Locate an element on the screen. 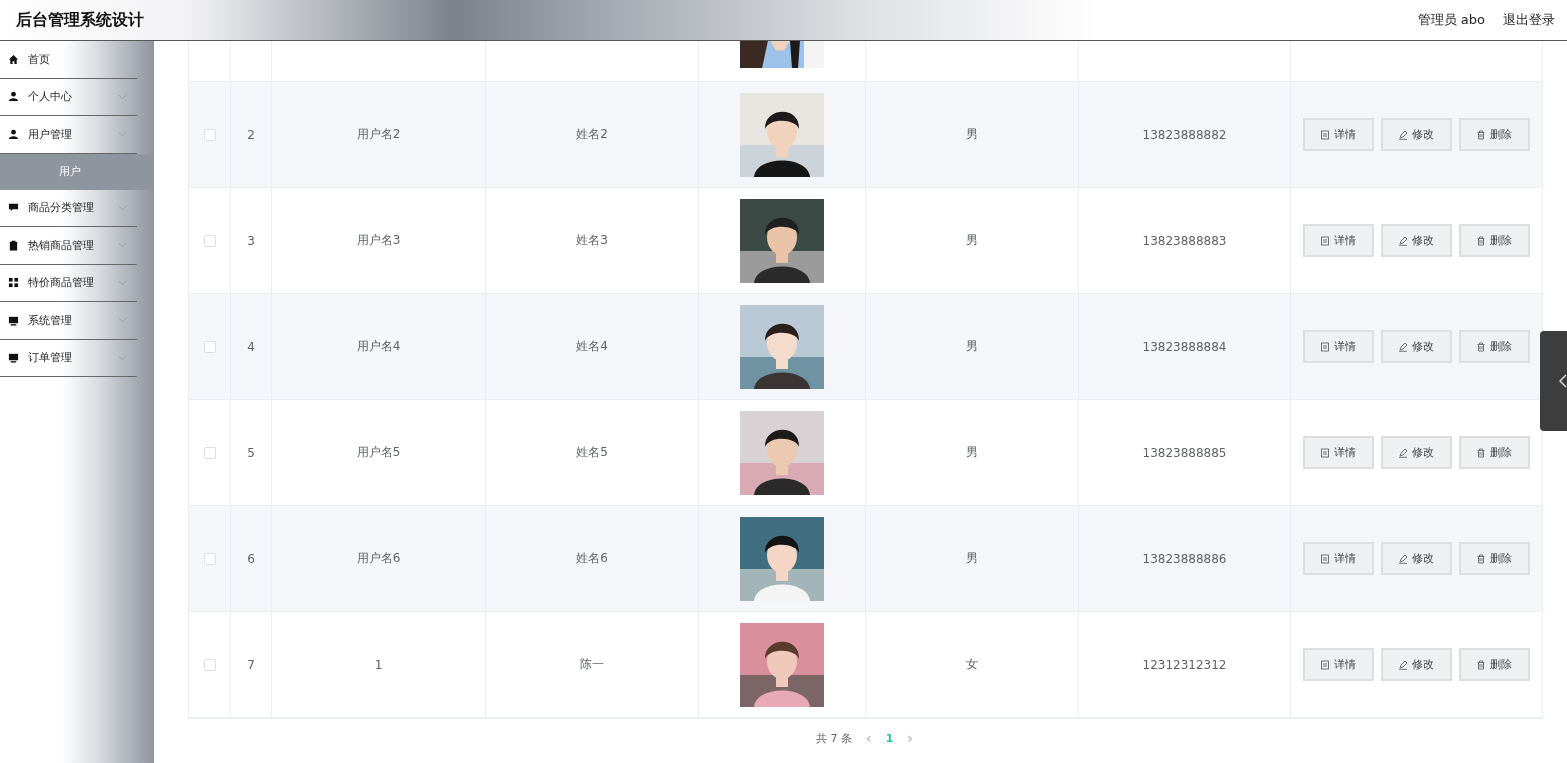  table-cell: 姓名2 is located at coordinates (592, 134).